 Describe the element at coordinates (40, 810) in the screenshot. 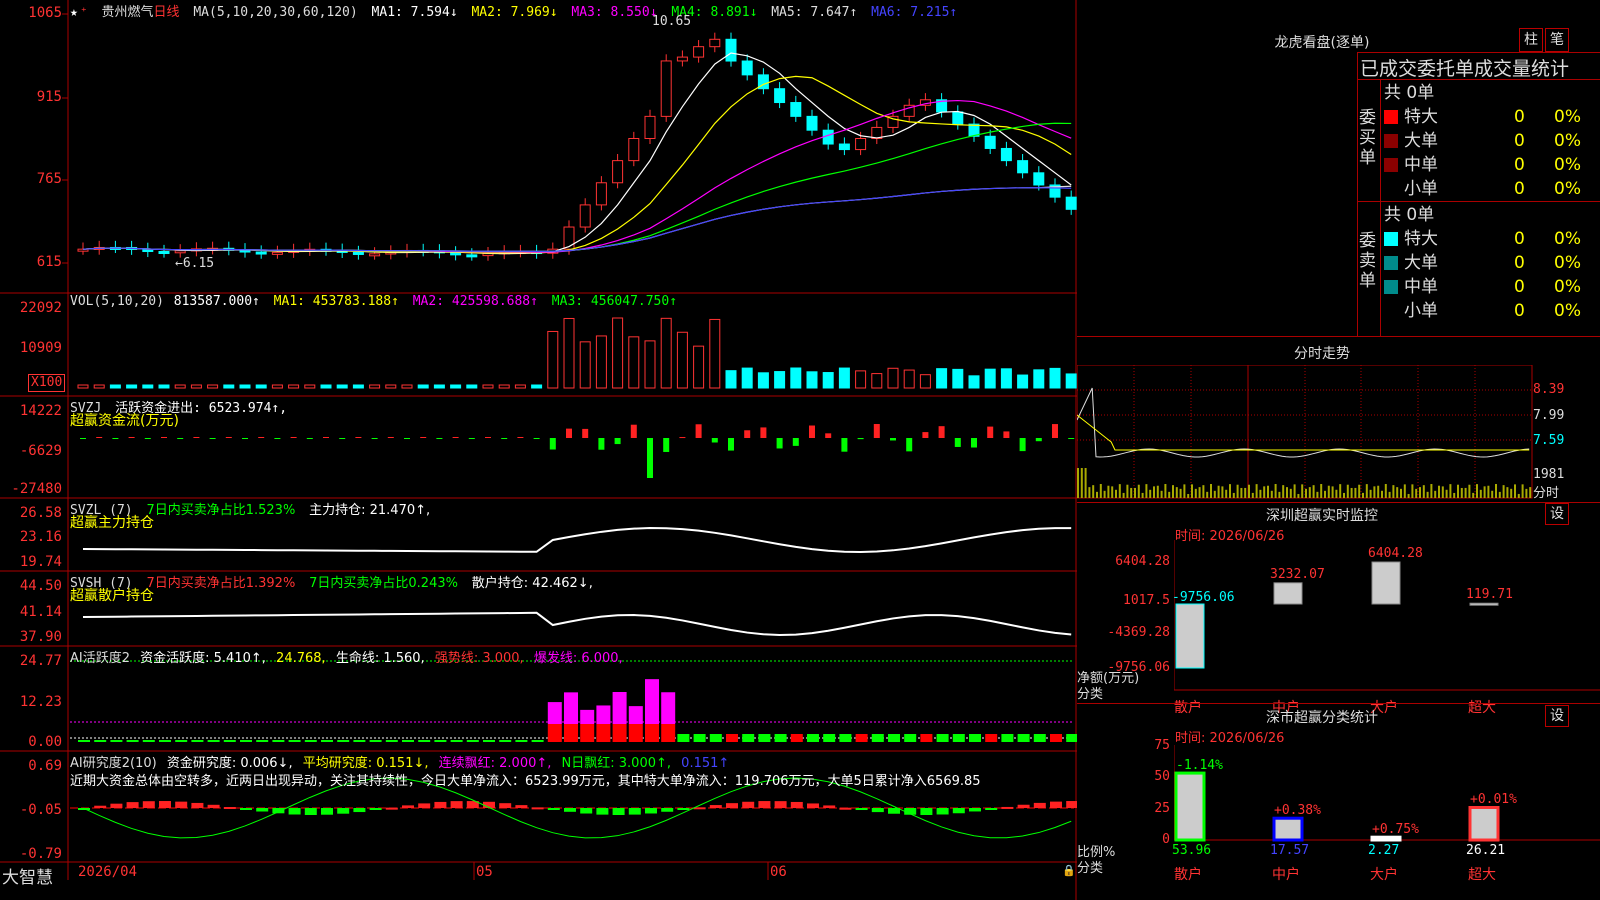

I see `y-tick: -0.05` at that location.